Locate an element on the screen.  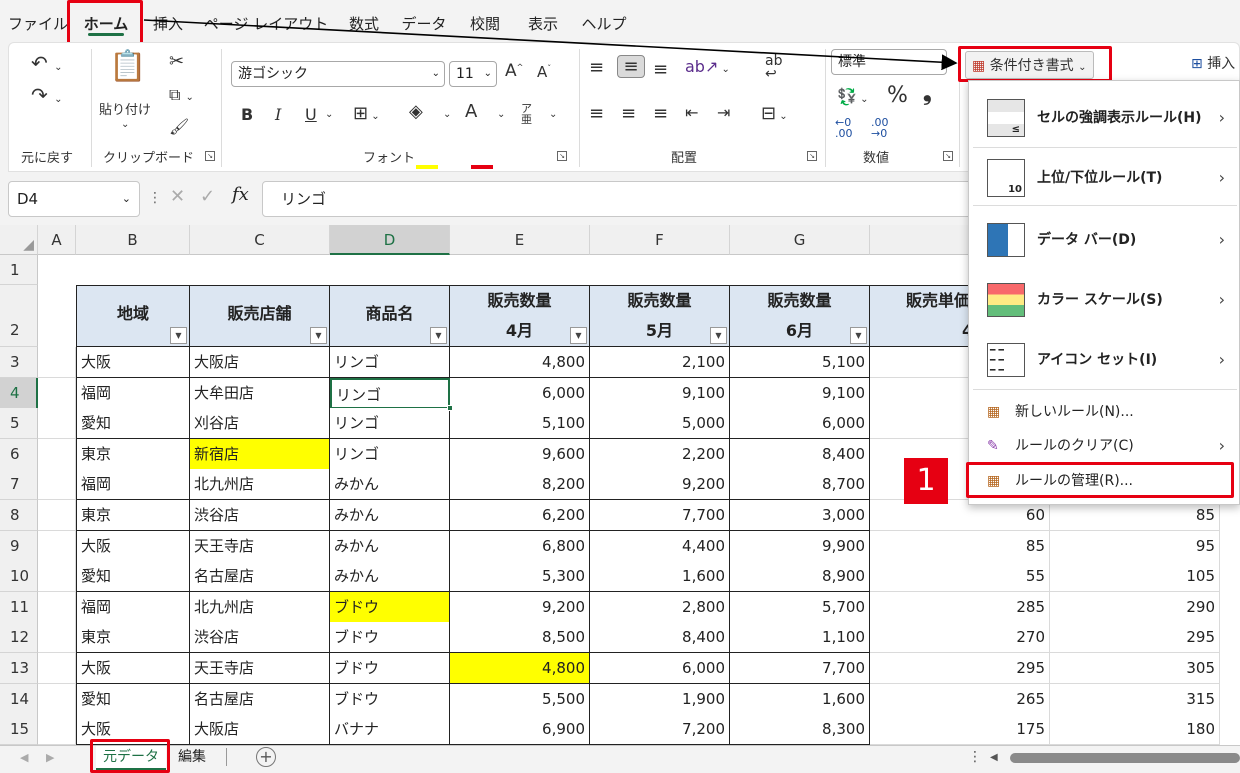
insert-function-icon: fx is located at coordinates (240, 194).